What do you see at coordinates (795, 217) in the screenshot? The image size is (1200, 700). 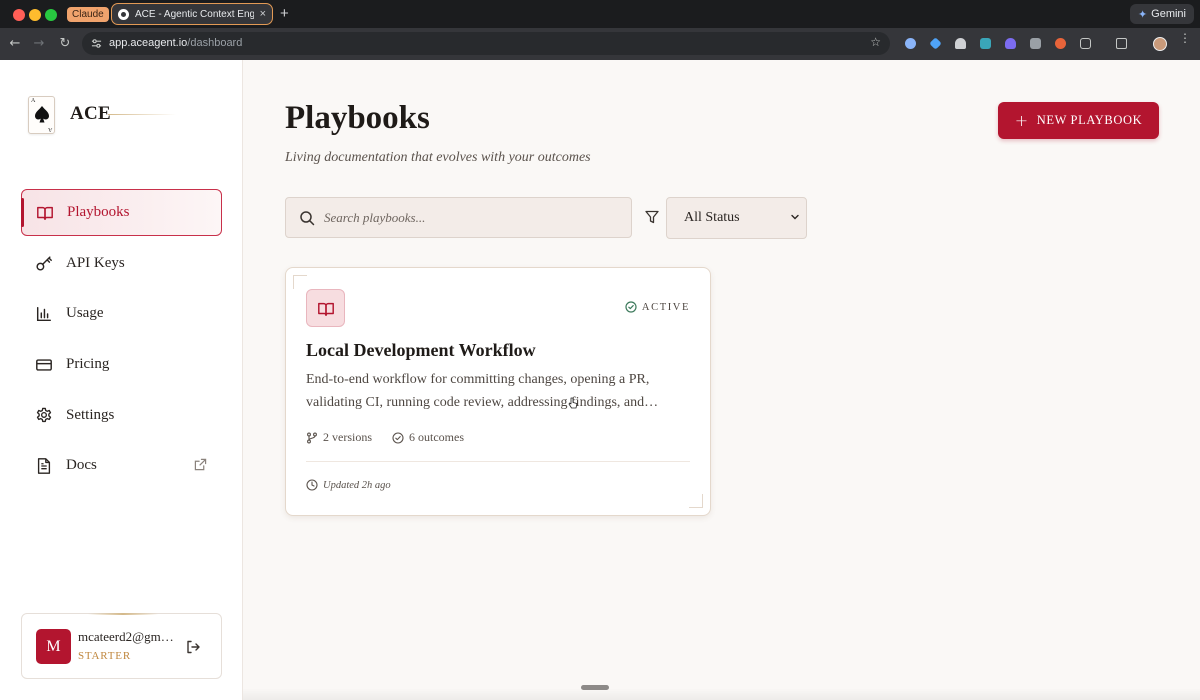 I see `chevron-down-icon` at bounding box center [795, 217].